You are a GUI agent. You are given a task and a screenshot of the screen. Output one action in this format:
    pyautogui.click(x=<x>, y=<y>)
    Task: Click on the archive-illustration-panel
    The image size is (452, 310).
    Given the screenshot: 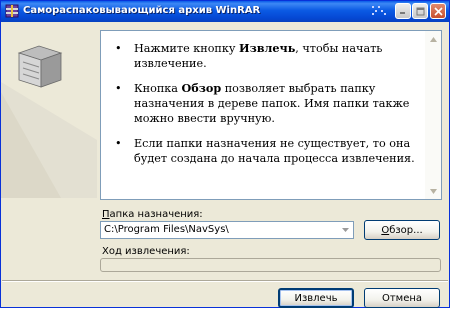 What is the action you would take?
    pyautogui.click(x=49, y=110)
    